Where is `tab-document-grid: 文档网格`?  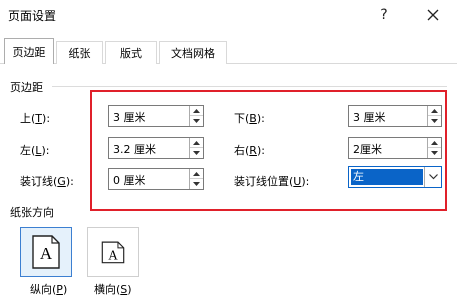 tab-document-grid: 文档网格 is located at coordinates (193, 52).